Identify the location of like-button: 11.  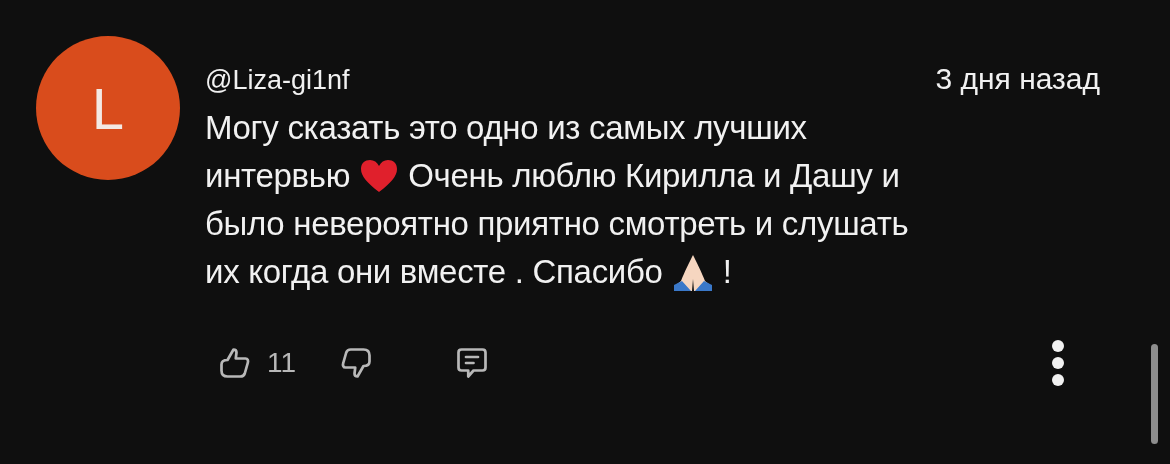
(257, 363).